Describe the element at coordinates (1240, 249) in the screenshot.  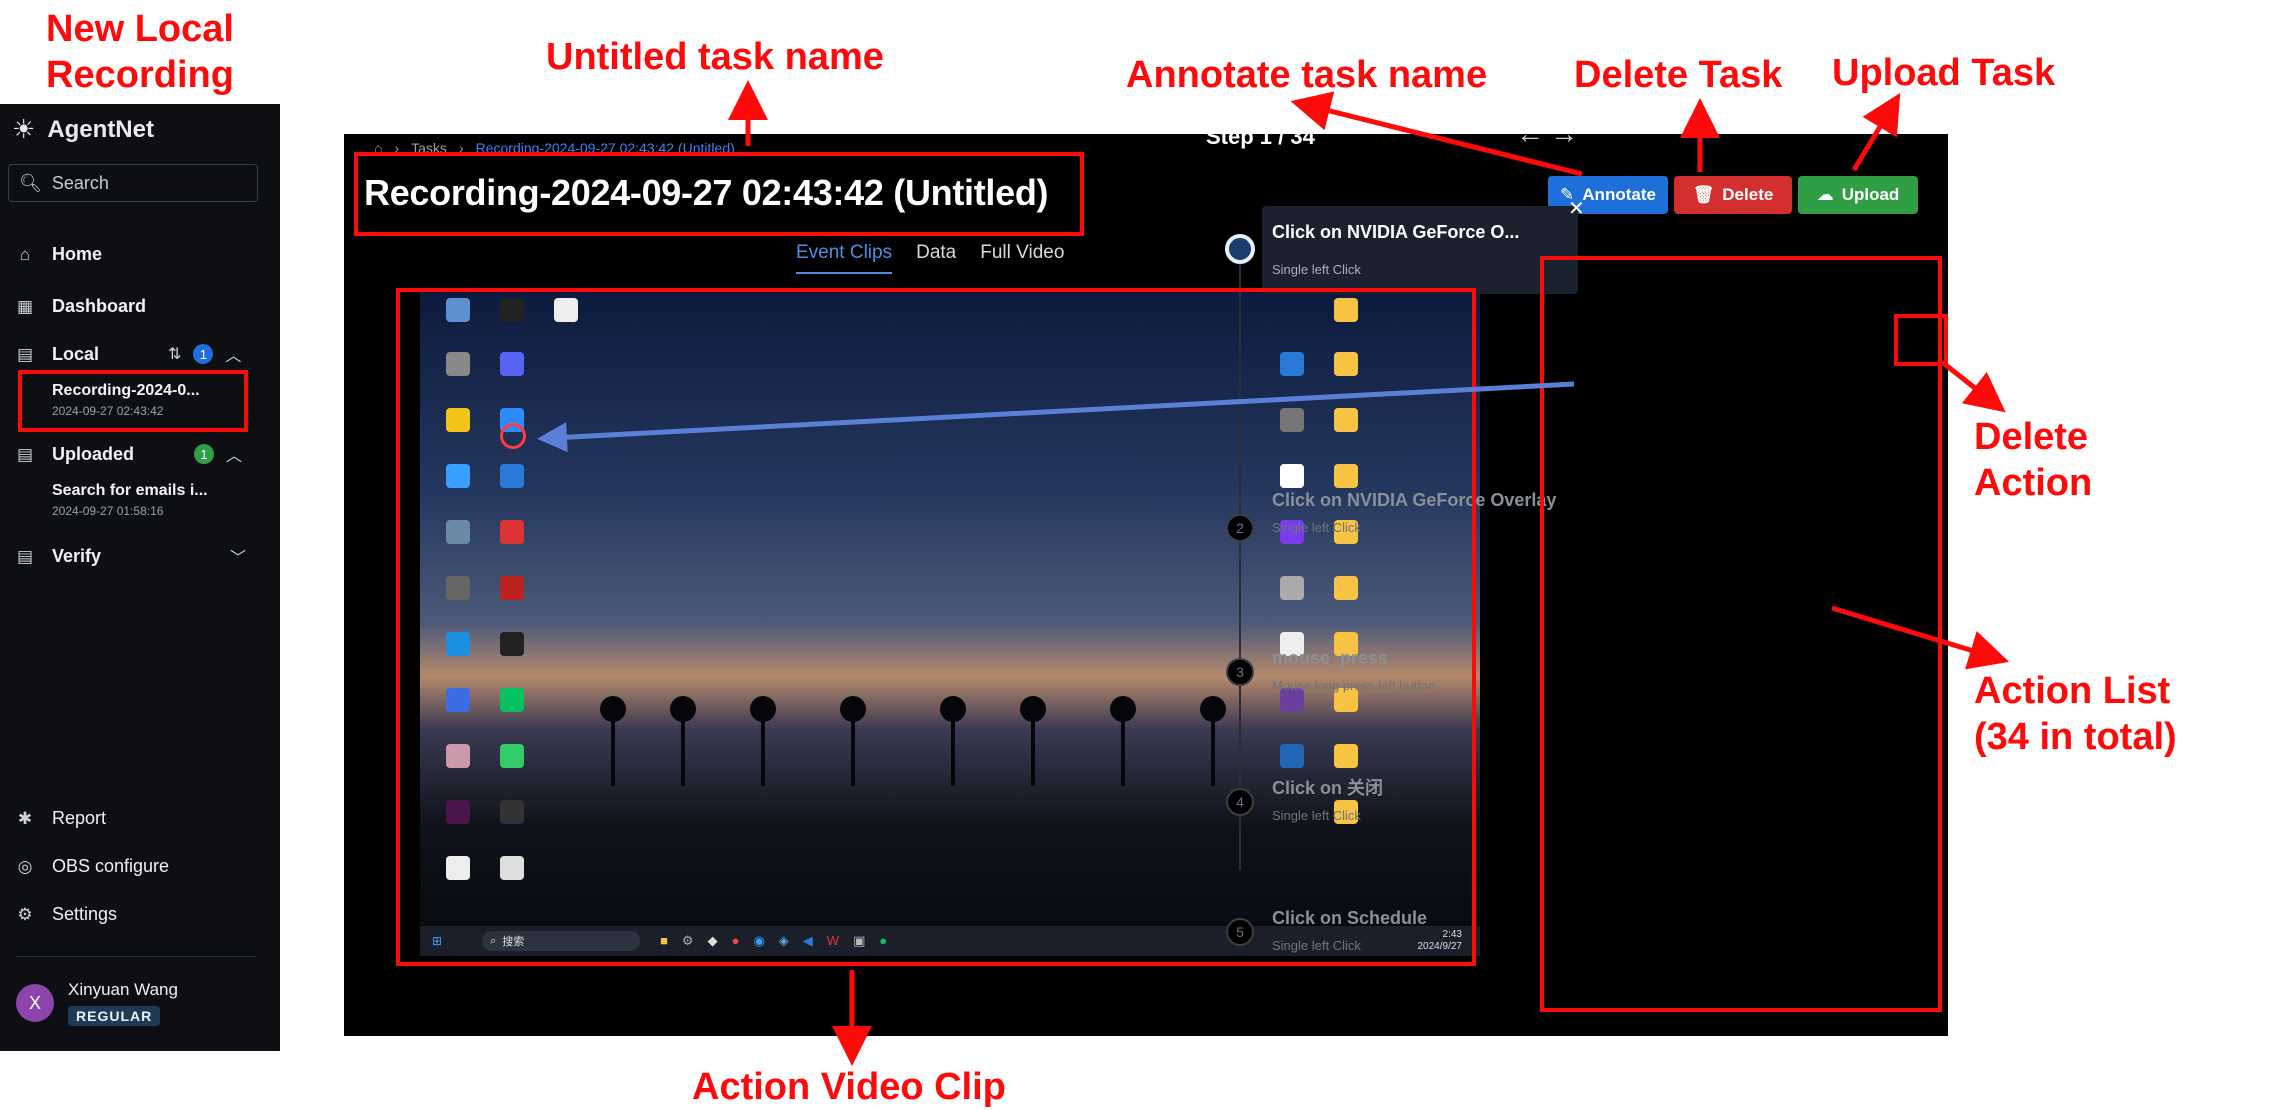
I see `step-active-indicator` at that location.